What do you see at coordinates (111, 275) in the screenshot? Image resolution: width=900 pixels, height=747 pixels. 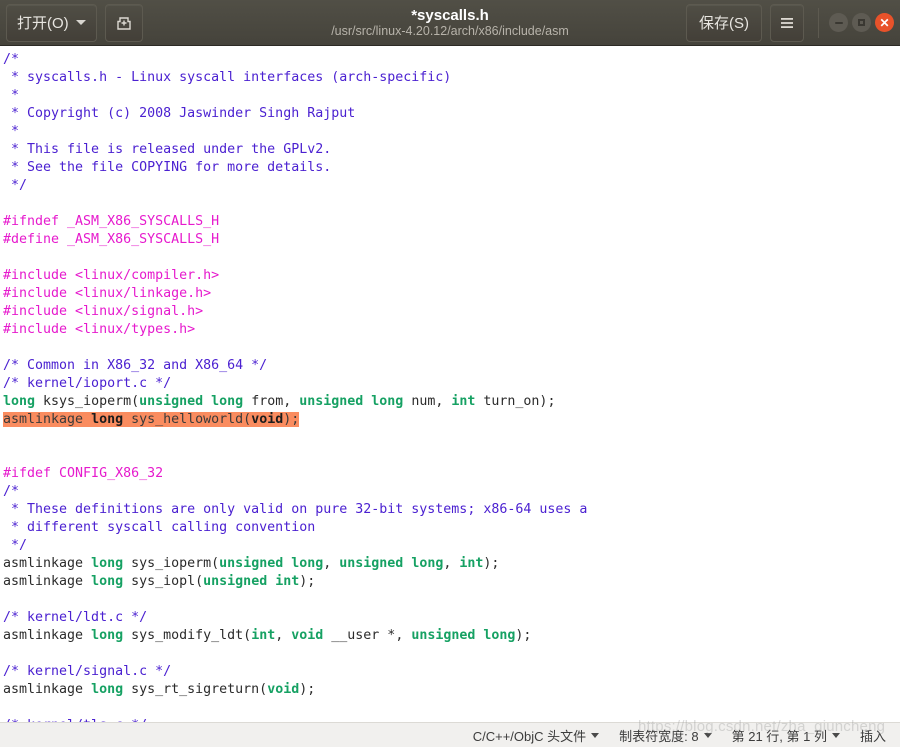 I see `code-token: #include <linux/compiler.h>` at bounding box center [111, 275].